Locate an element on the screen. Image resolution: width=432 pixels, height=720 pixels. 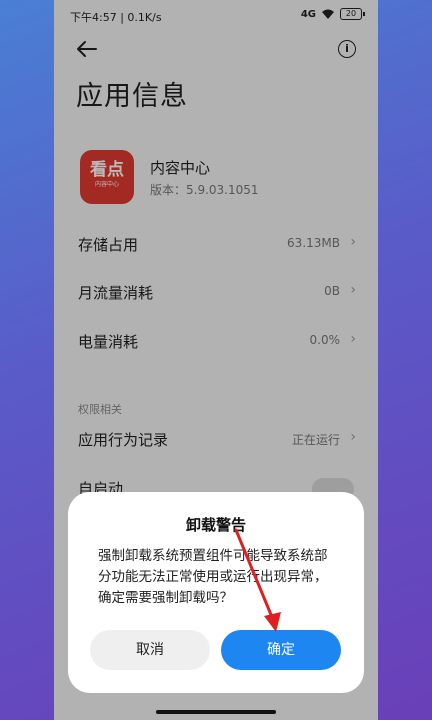
home-indicator is located at coordinates (216, 712).